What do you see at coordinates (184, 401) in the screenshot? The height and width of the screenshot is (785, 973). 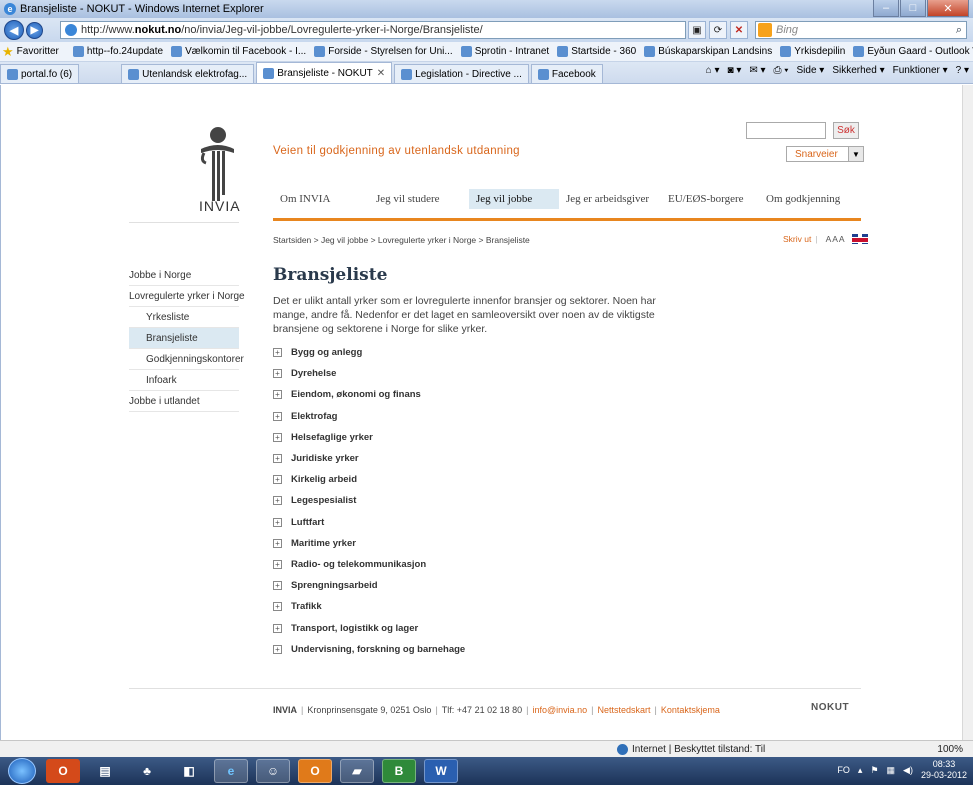 I see `sidebar-item-jobbe-i-utlandet: Jobbe i utlandet` at bounding box center [184, 401].